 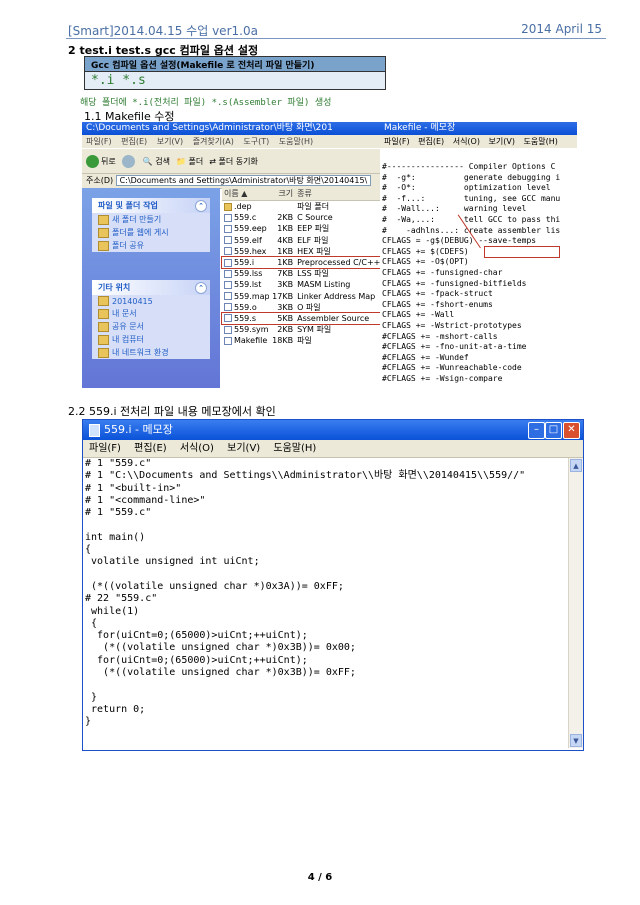 I want to click on notepad-menu-item: 보기(V), so click(x=502, y=141).